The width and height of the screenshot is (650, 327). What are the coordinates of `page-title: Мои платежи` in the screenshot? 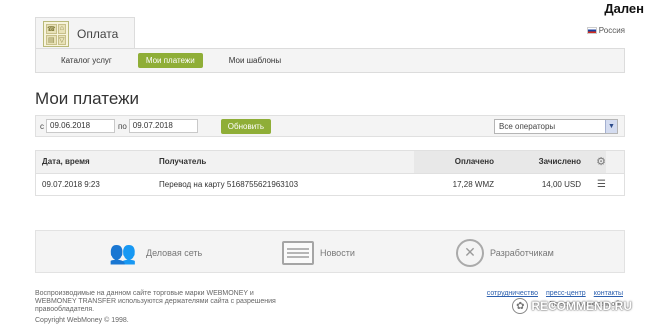 It's located at (87, 98).